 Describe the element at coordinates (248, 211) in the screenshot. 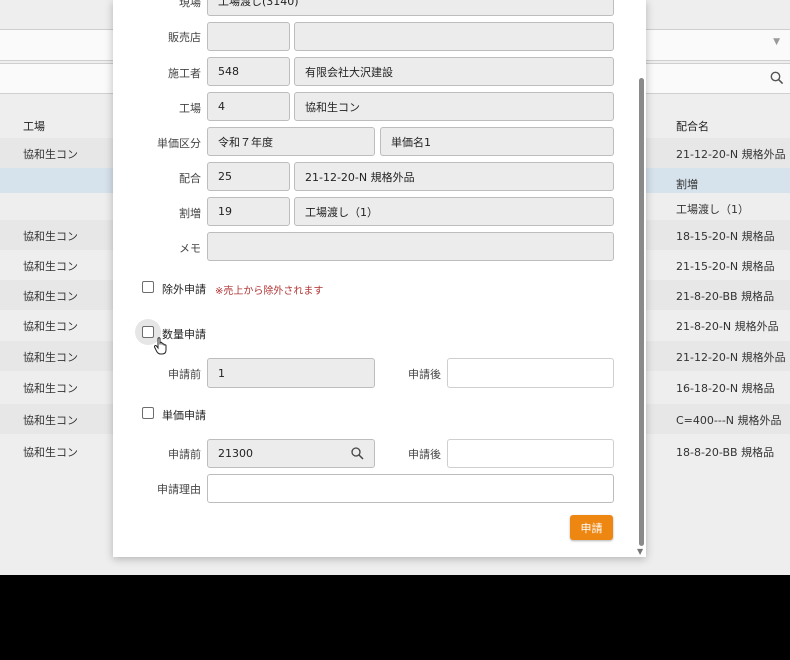

I see `surcharge-code-field: 19` at that location.